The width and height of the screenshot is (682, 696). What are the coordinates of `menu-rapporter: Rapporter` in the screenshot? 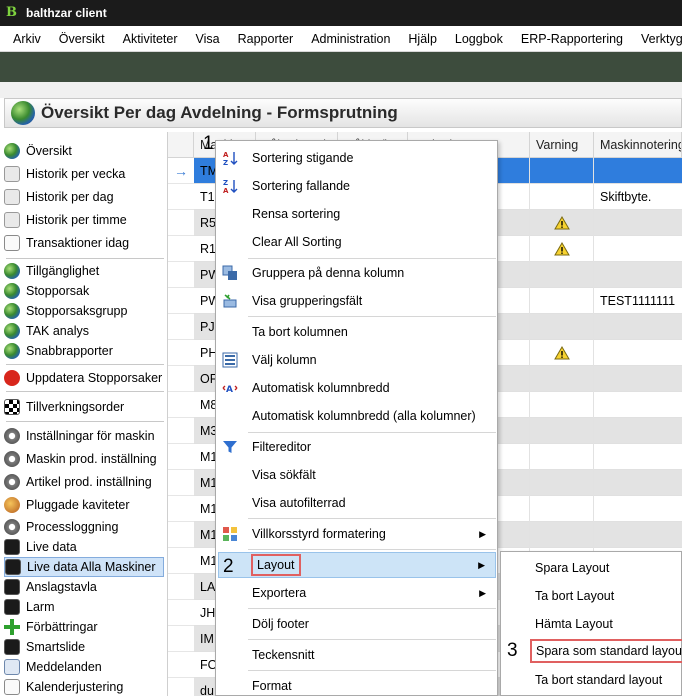 It's located at (266, 39).